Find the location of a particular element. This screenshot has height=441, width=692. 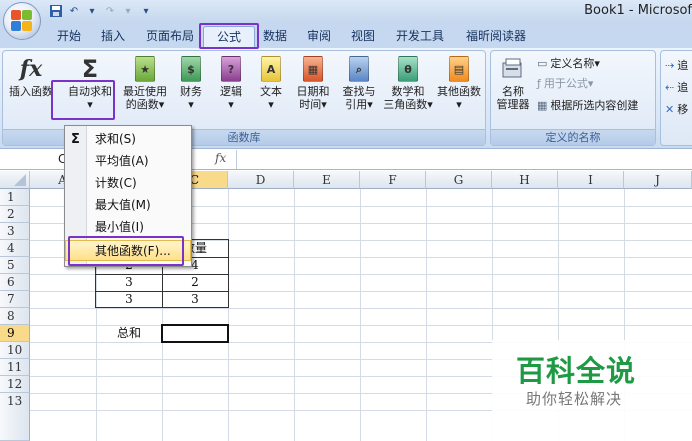

trace-dependents-icon: ⇠ is located at coordinates (670, 87).